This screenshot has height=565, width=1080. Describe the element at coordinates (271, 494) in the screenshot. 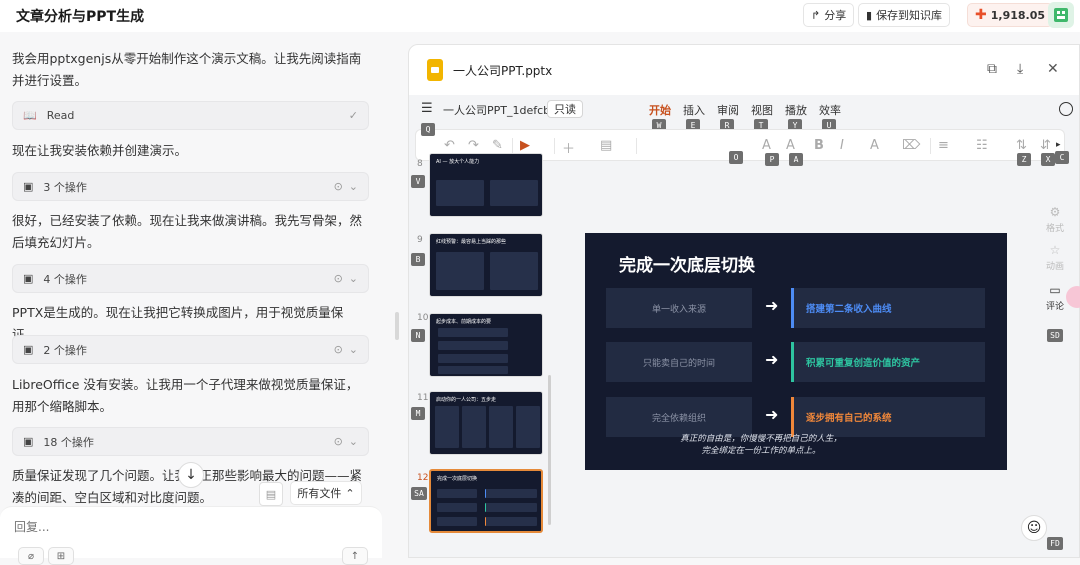

I see `file-icon: ▤` at that location.